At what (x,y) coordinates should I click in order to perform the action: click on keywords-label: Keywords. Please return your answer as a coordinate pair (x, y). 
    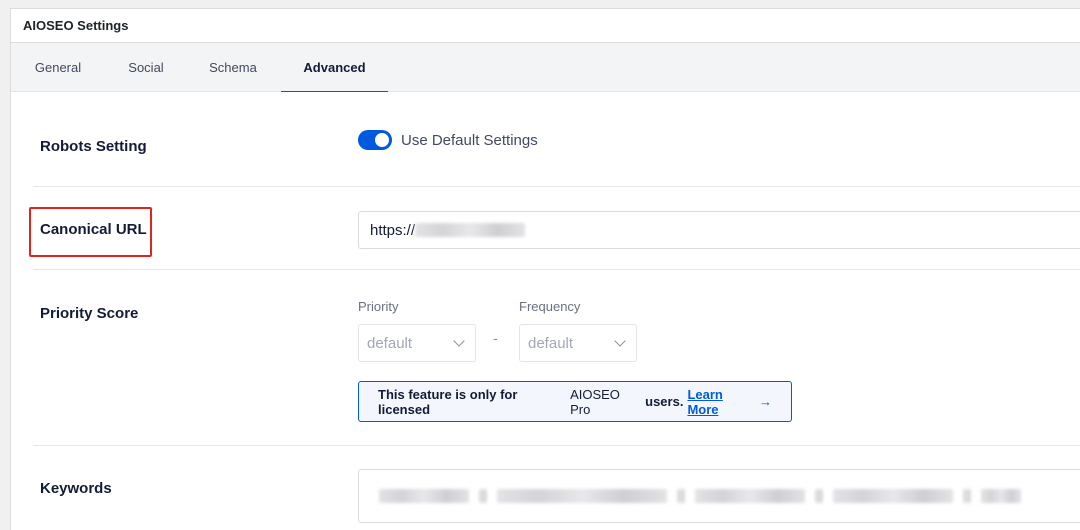
    Looking at the image, I should click on (76, 488).